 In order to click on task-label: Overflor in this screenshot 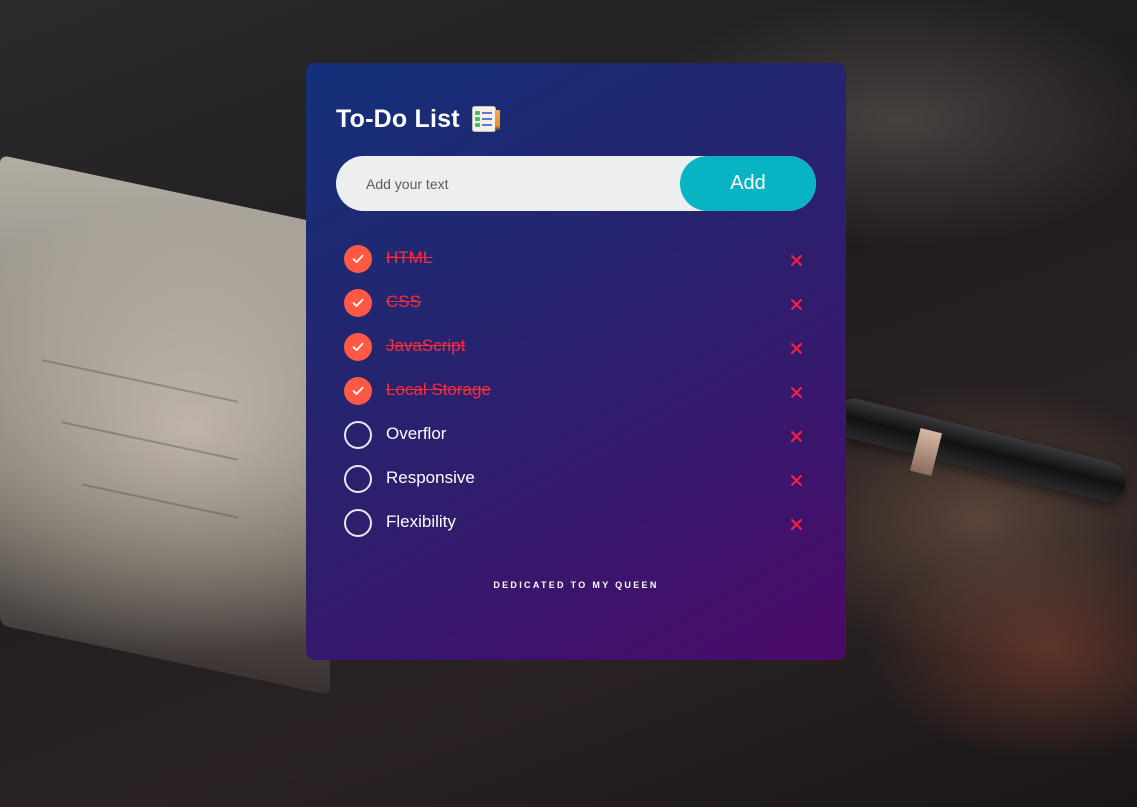, I will do `click(416, 433)`.